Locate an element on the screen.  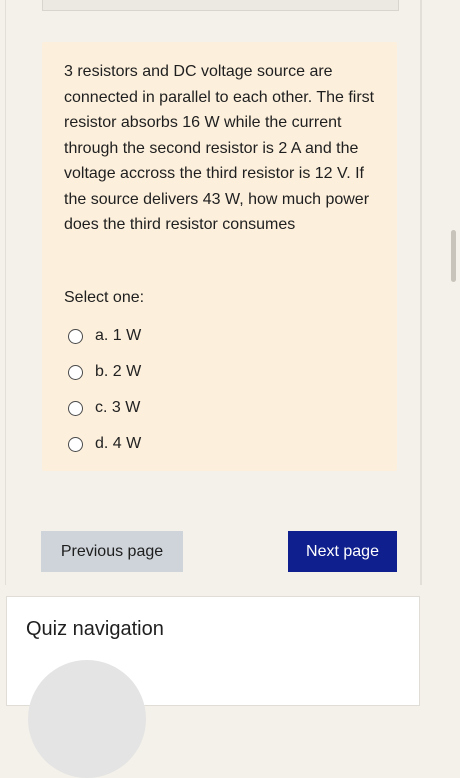
answer-options: a. 1 W b. 2 W c. 3 W d. 4 W is located at coordinates (213, 390).